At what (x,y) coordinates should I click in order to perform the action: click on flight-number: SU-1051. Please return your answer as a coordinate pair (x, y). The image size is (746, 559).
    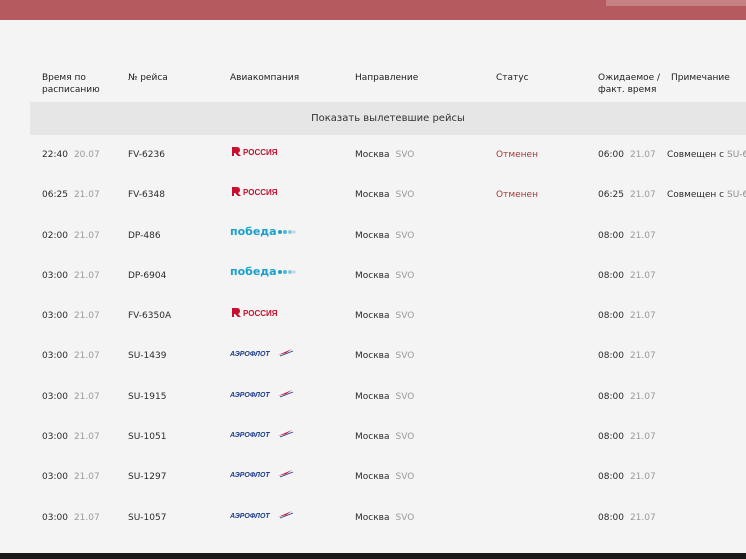
    Looking at the image, I should click on (147, 437).